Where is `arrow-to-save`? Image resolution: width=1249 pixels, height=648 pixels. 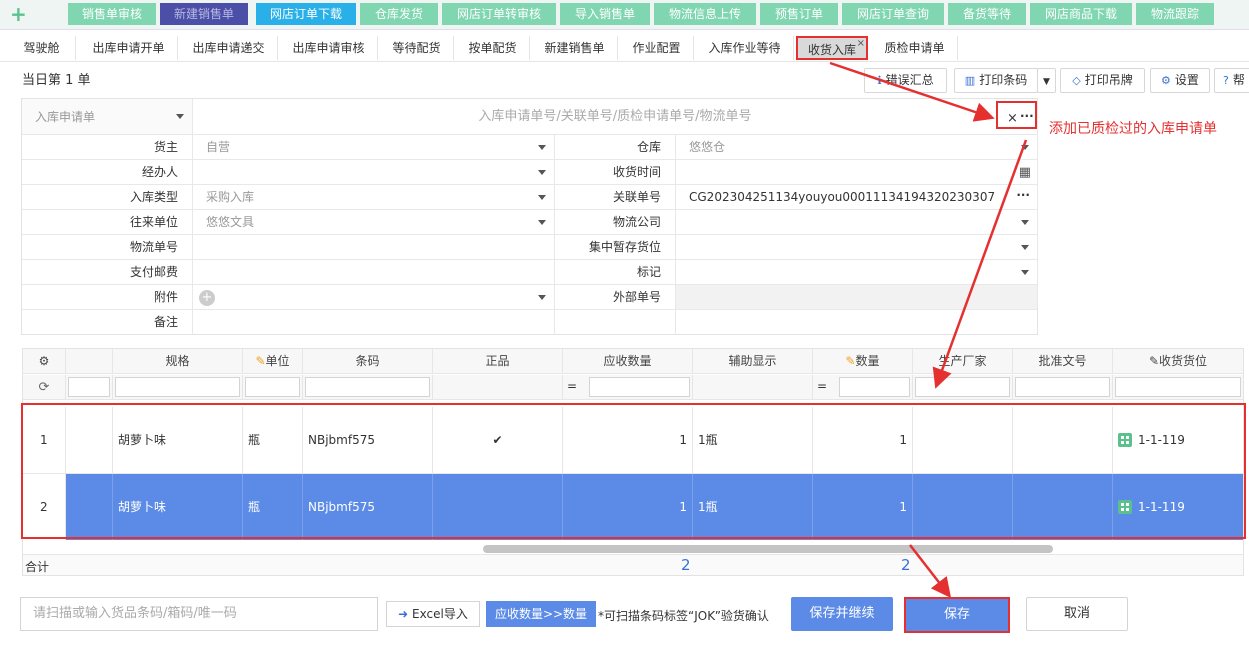 arrow-to-save is located at coordinates (930, 571).